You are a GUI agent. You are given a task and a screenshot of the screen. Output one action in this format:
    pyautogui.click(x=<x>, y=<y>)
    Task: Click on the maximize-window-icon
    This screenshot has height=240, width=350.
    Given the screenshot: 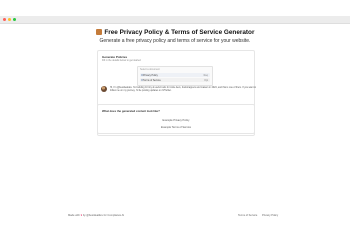 What is the action you would take?
    pyautogui.click(x=14, y=19)
    